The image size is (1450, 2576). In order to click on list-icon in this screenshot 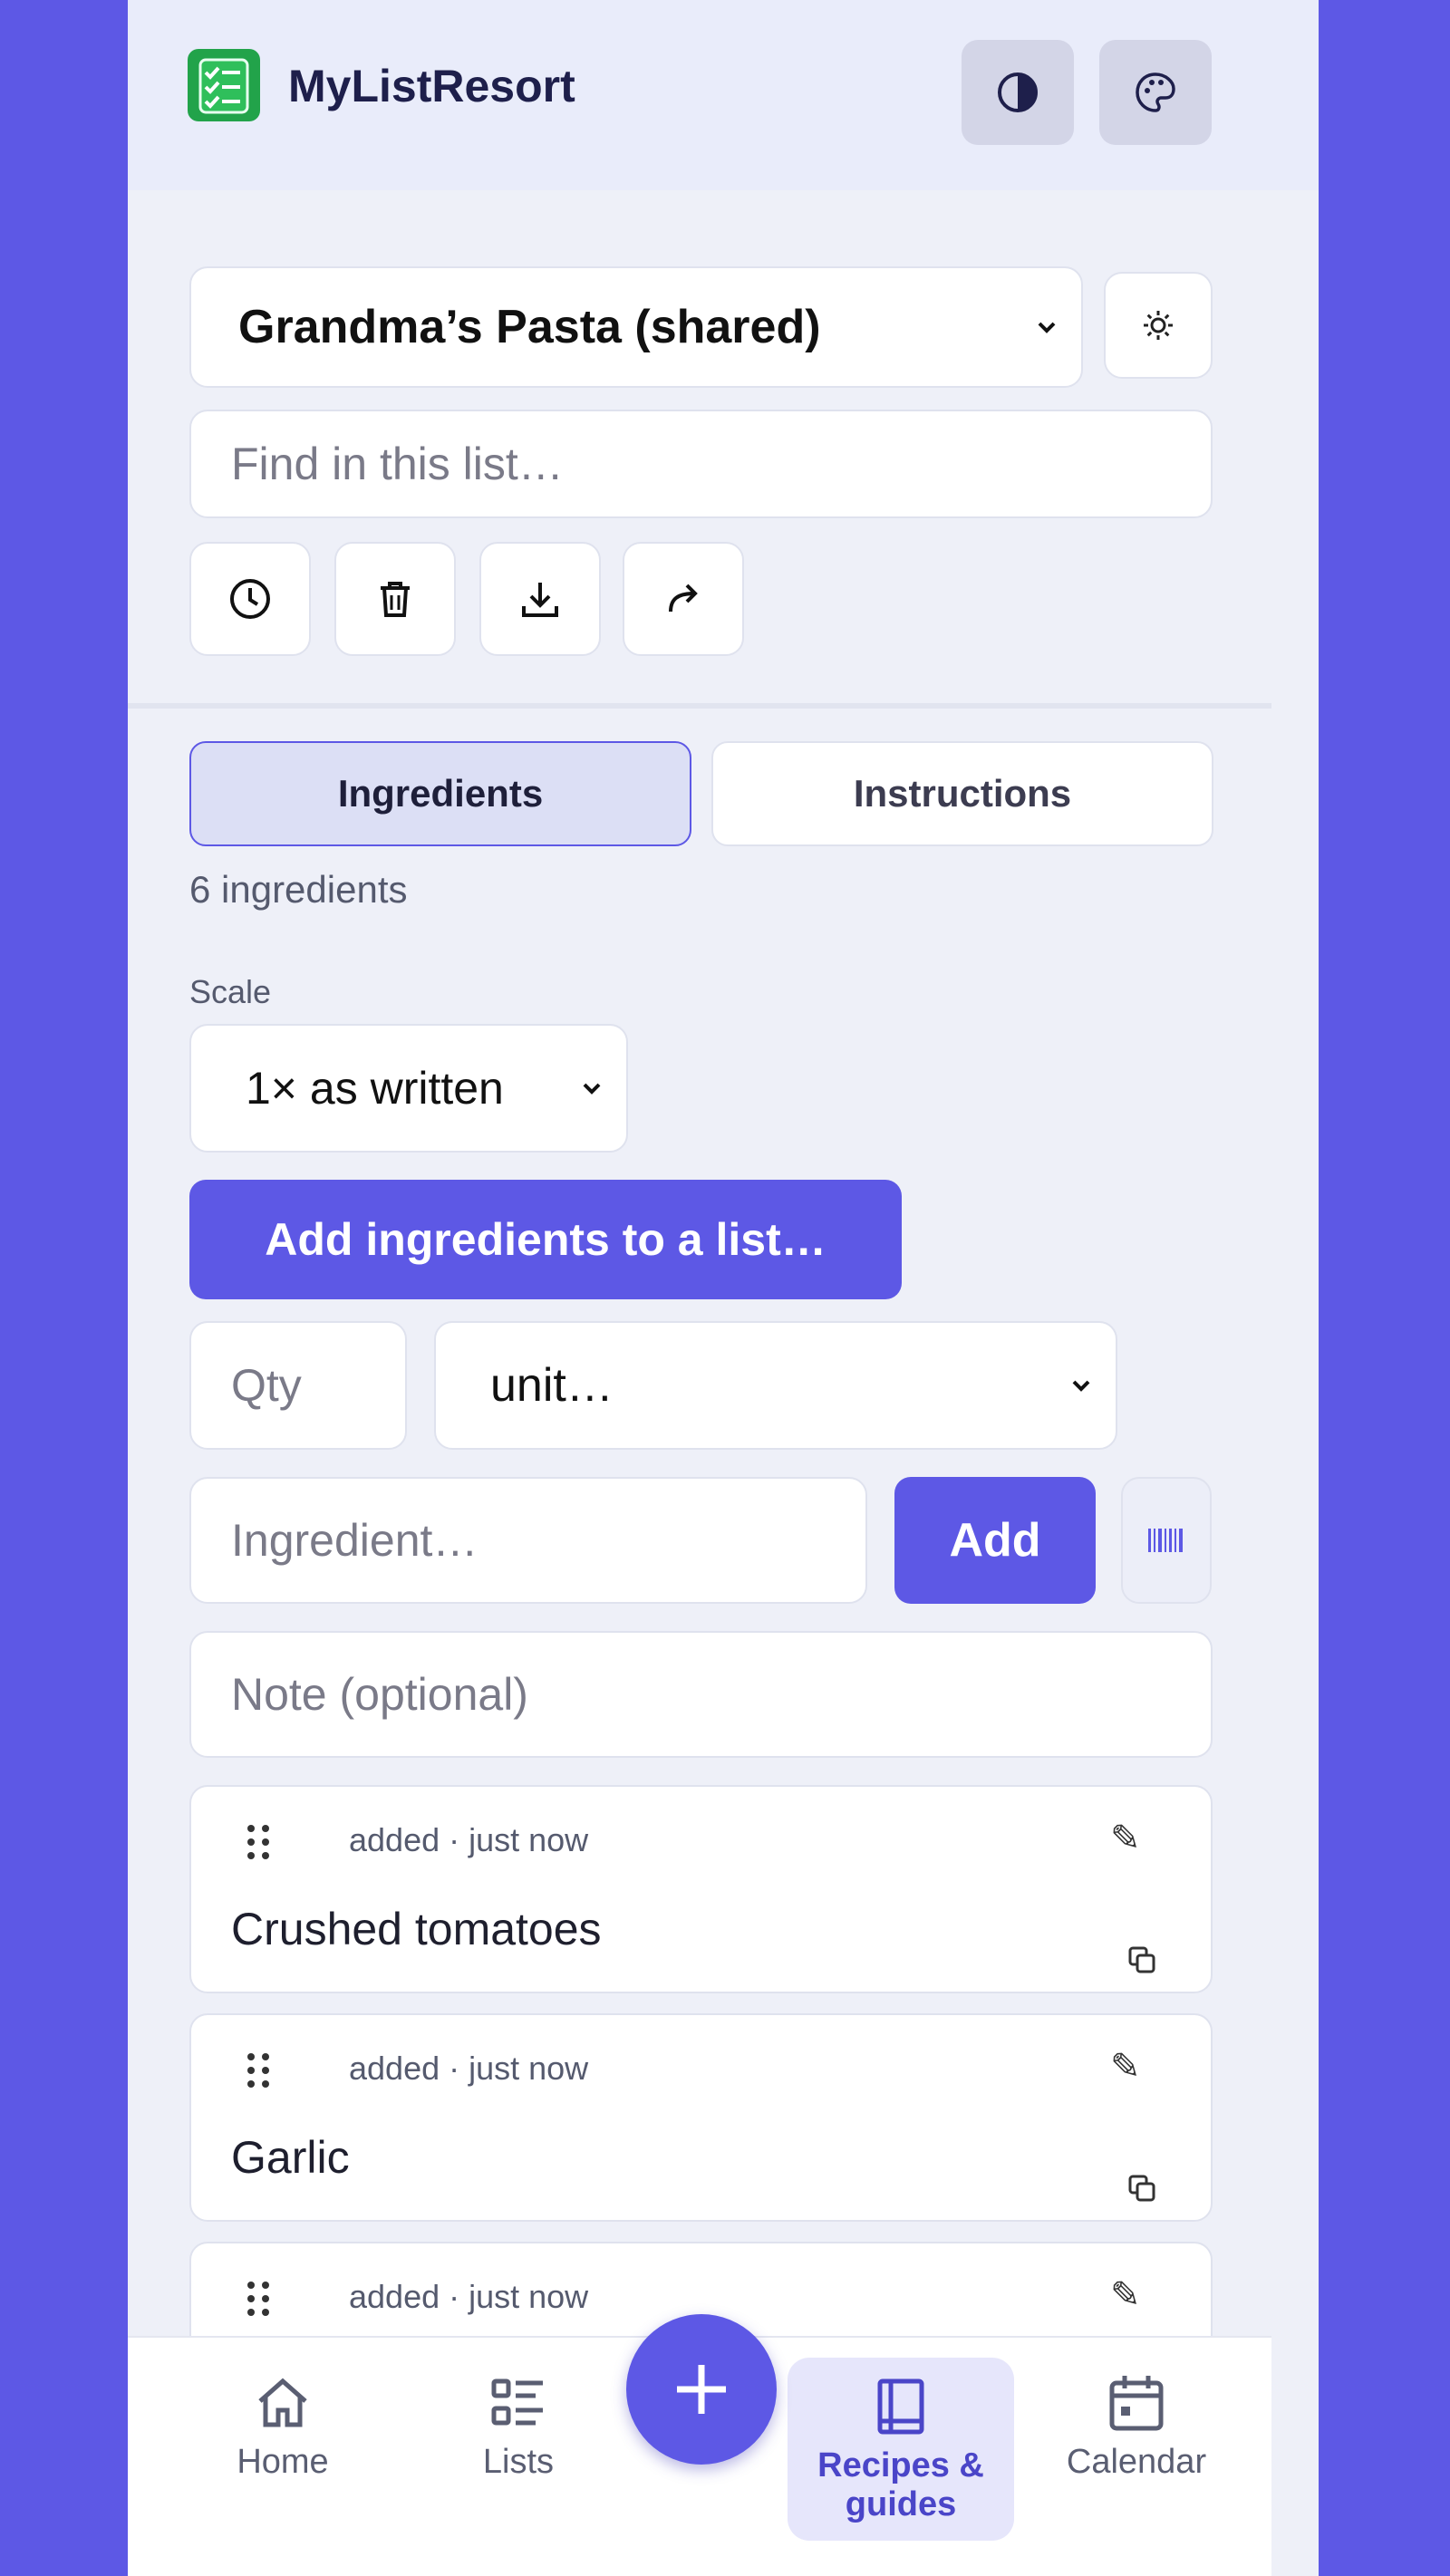, I will do `click(517, 2402)`.